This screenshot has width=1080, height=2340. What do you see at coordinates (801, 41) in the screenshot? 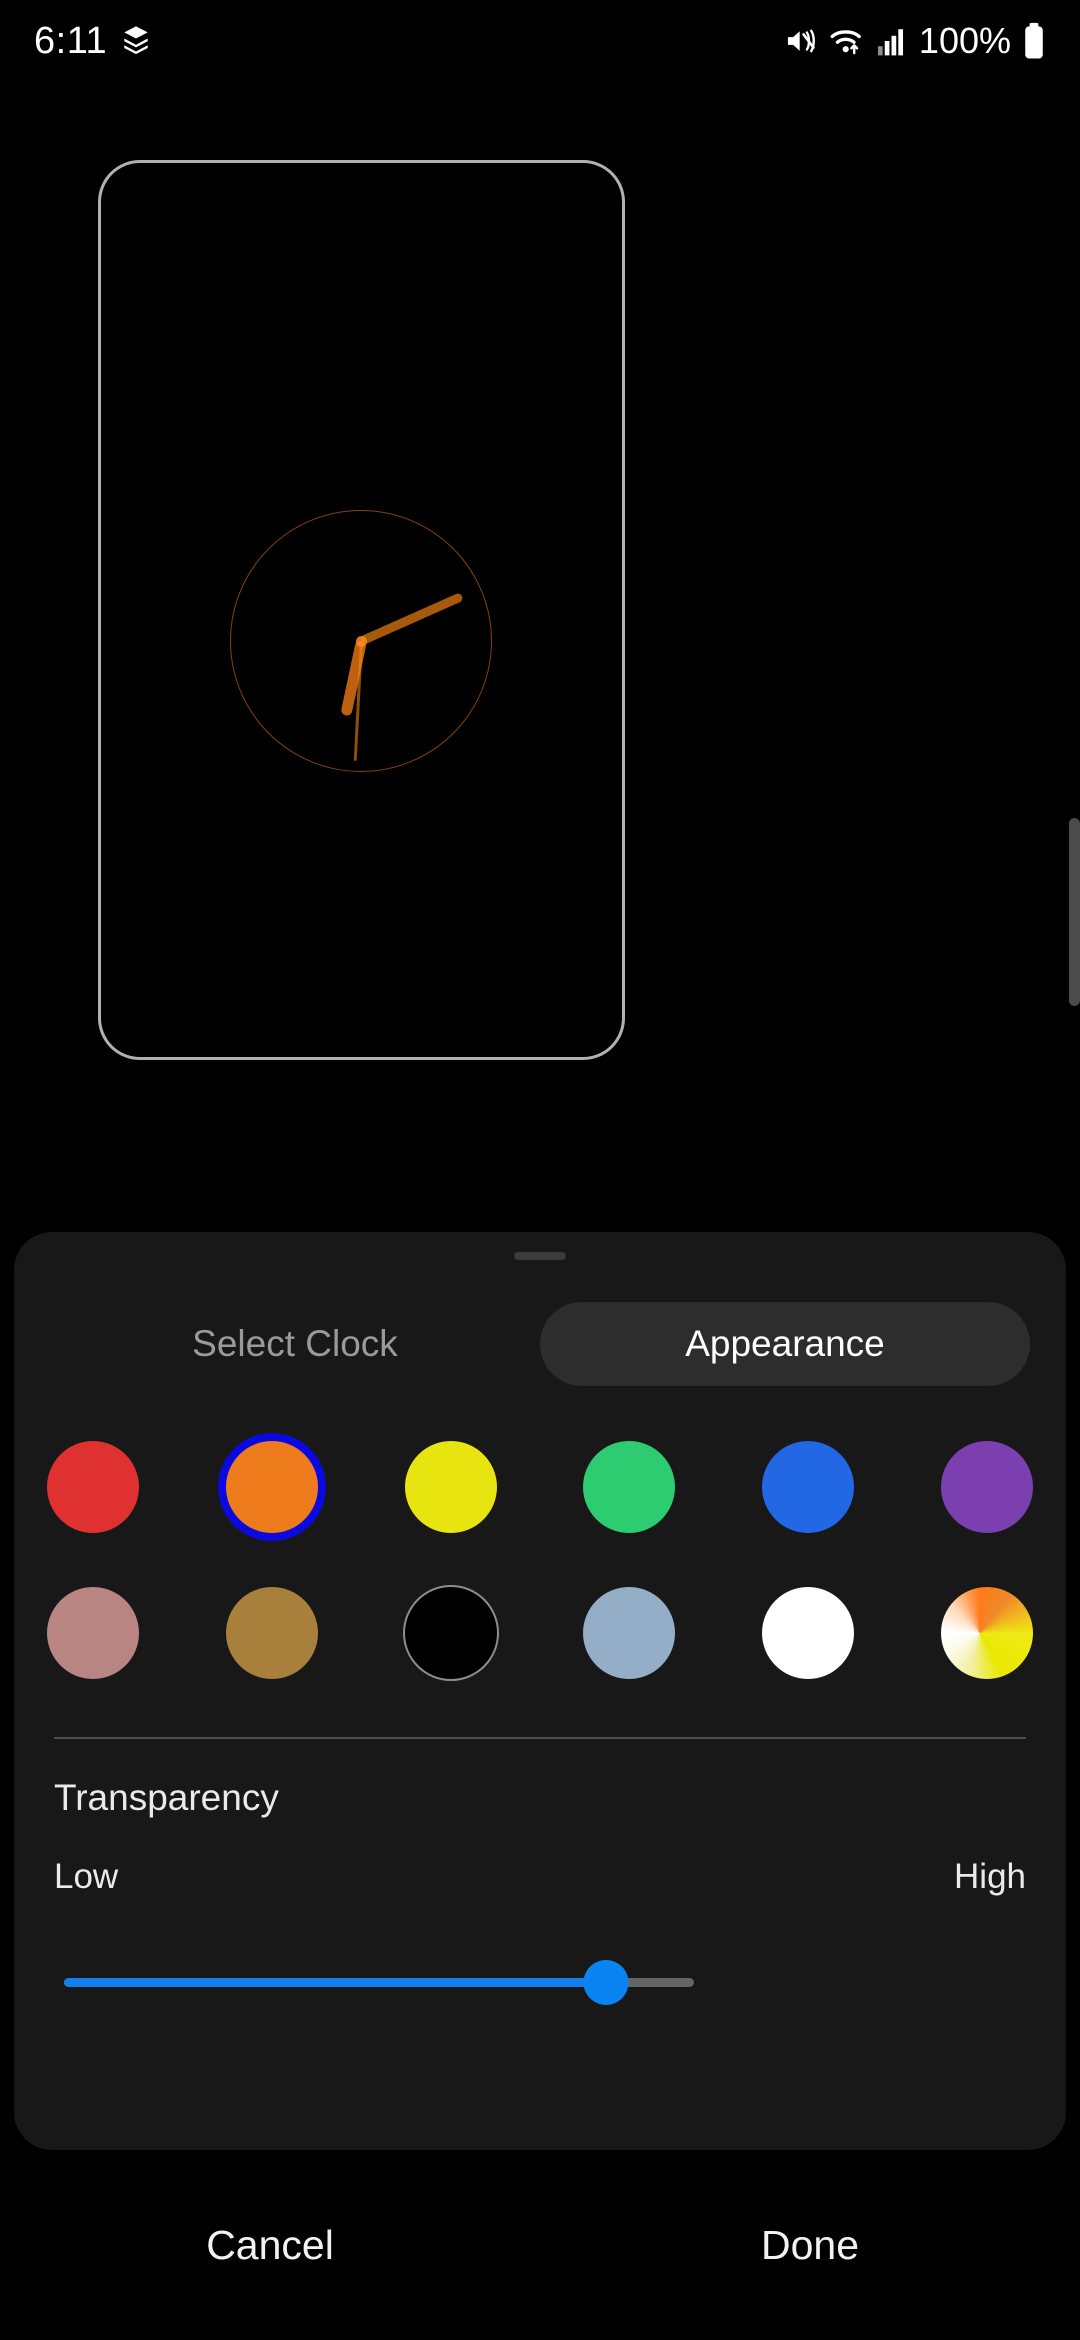
I see `mute-icon` at bounding box center [801, 41].